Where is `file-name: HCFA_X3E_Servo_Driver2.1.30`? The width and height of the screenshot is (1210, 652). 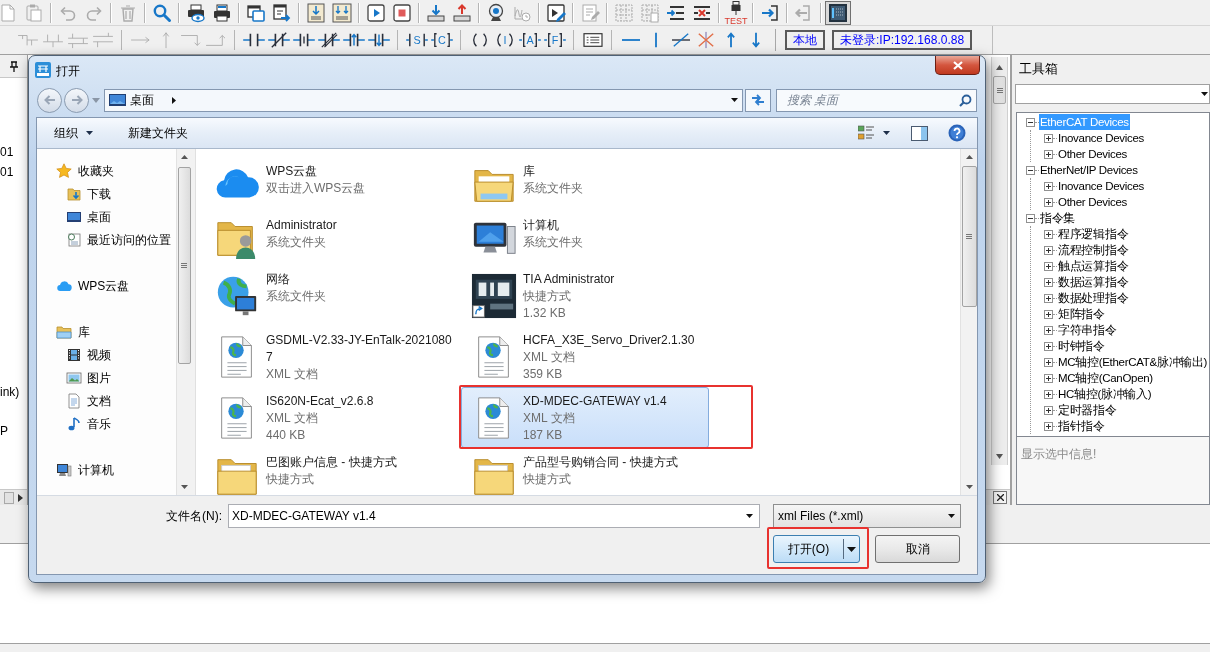
file-name: HCFA_X3E_Servo_Driver2.1.30 is located at coordinates (615, 340).